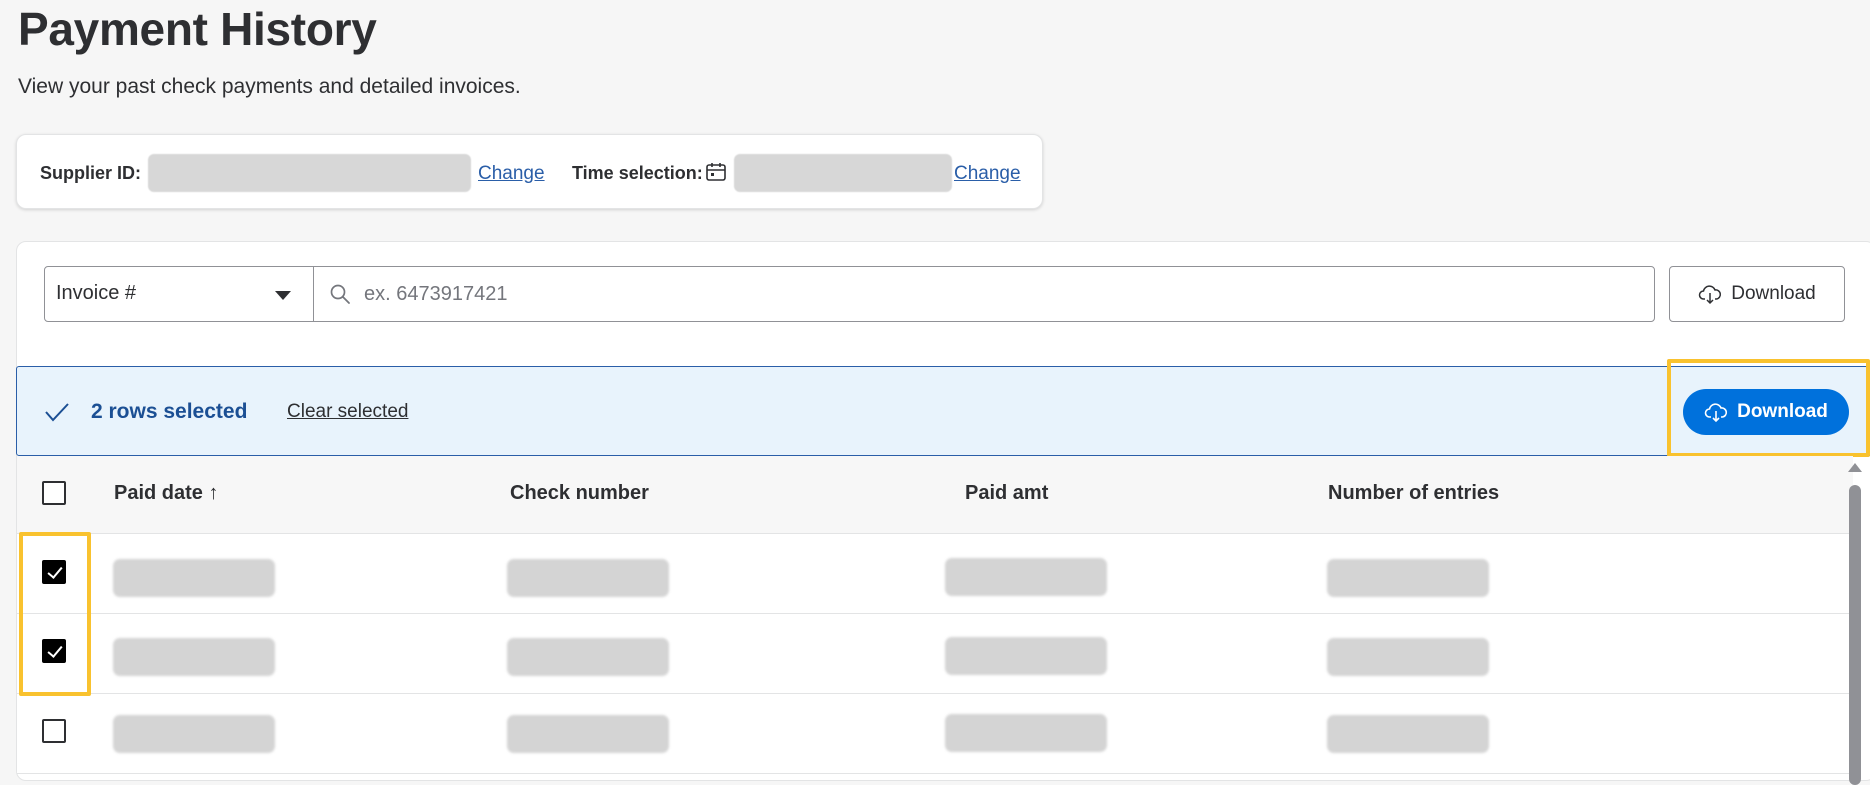  Describe the element at coordinates (1006, 493) in the screenshot. I see `column-header-paid-amt: Paid amt` at that location.